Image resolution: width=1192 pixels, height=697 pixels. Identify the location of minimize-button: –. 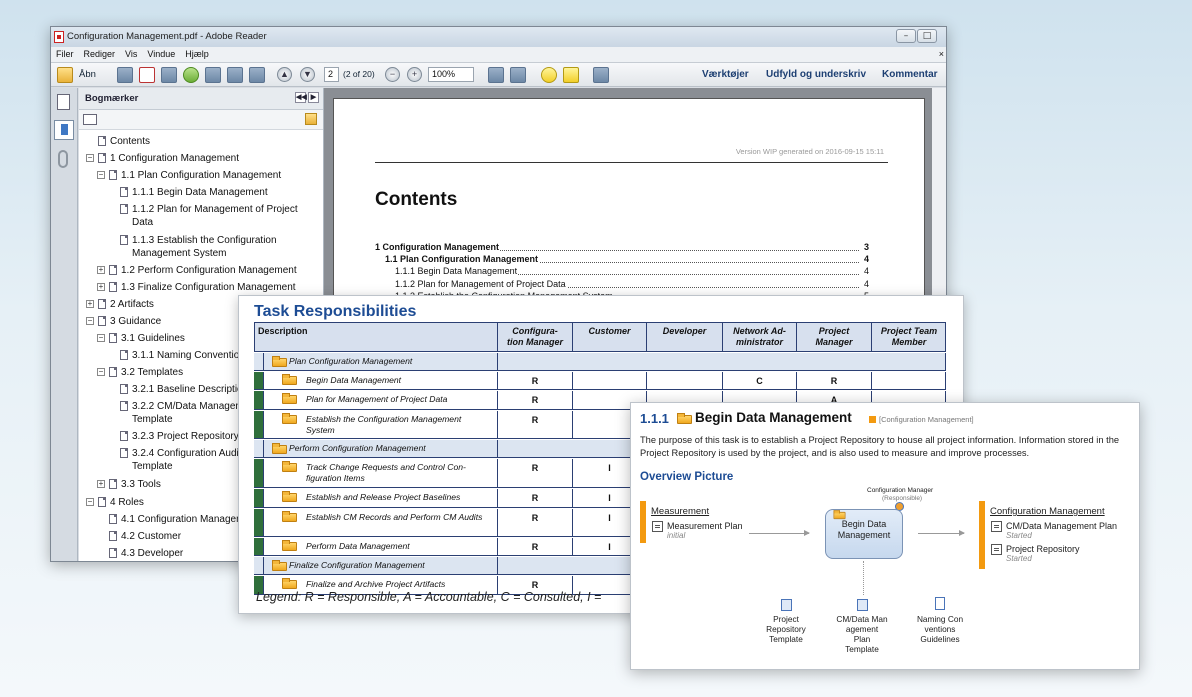
(906, 36).